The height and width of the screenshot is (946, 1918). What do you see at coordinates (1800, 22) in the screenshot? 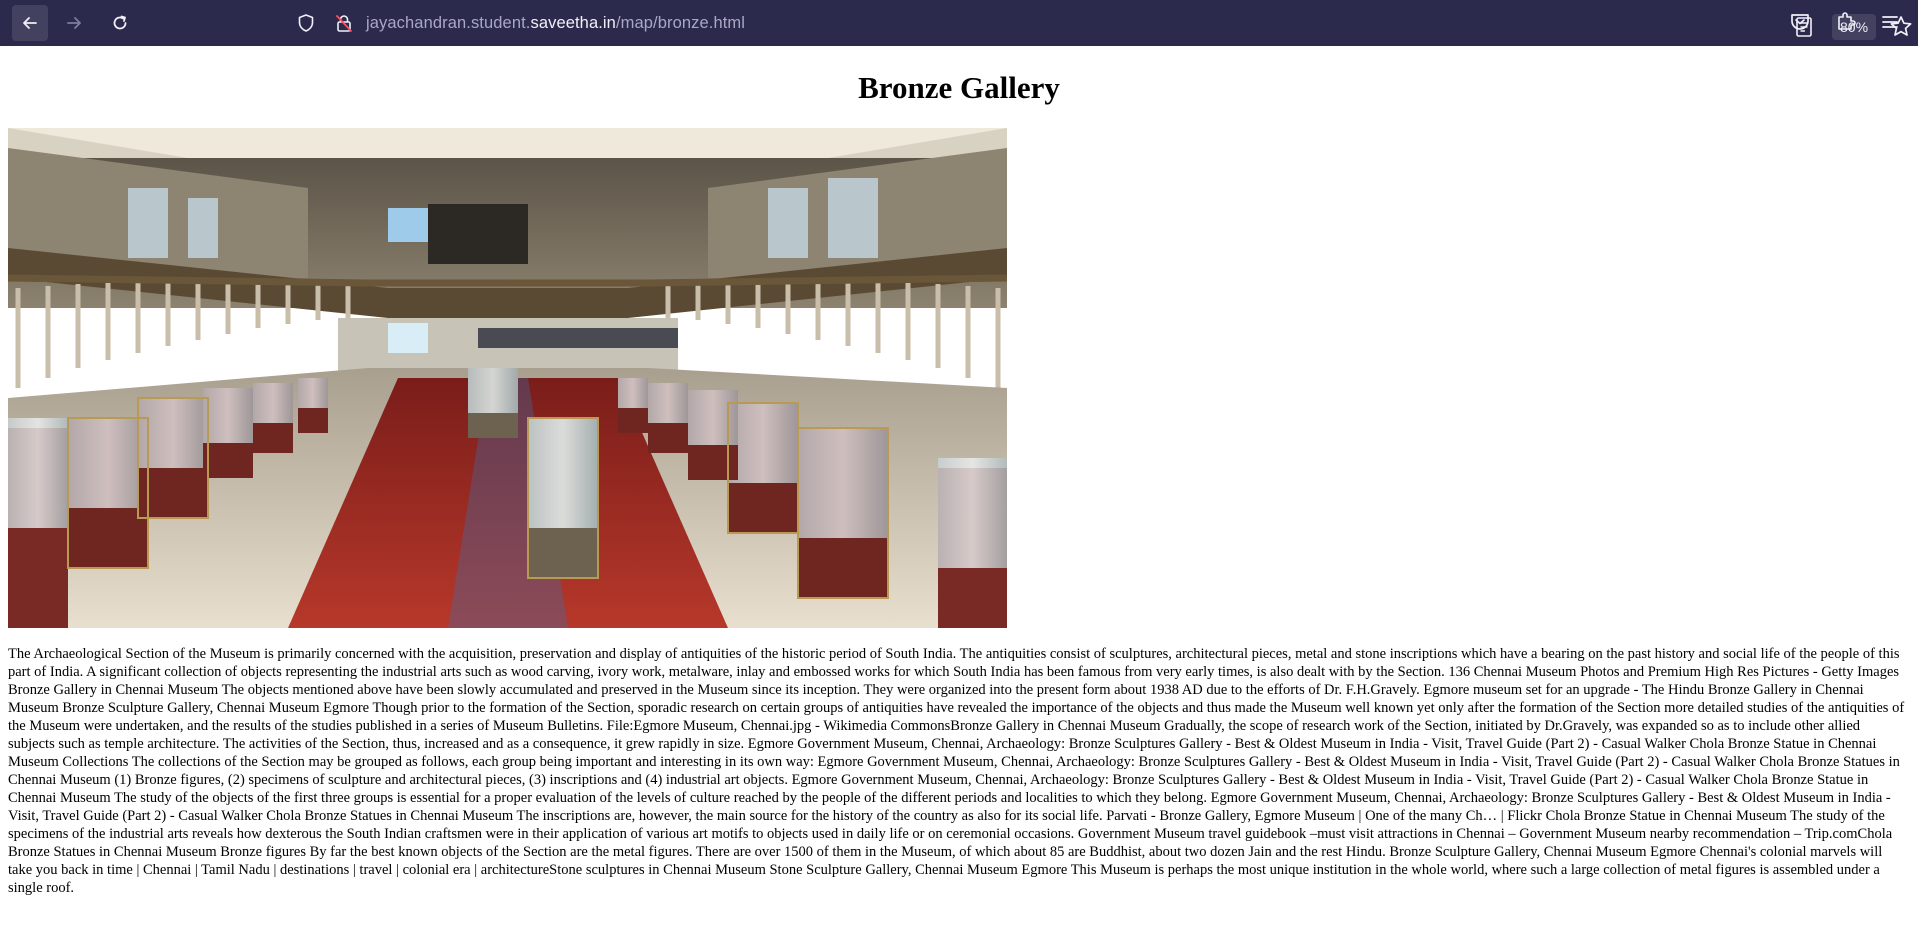
I see `pocket-icon` at bounding box center [1800, 22].